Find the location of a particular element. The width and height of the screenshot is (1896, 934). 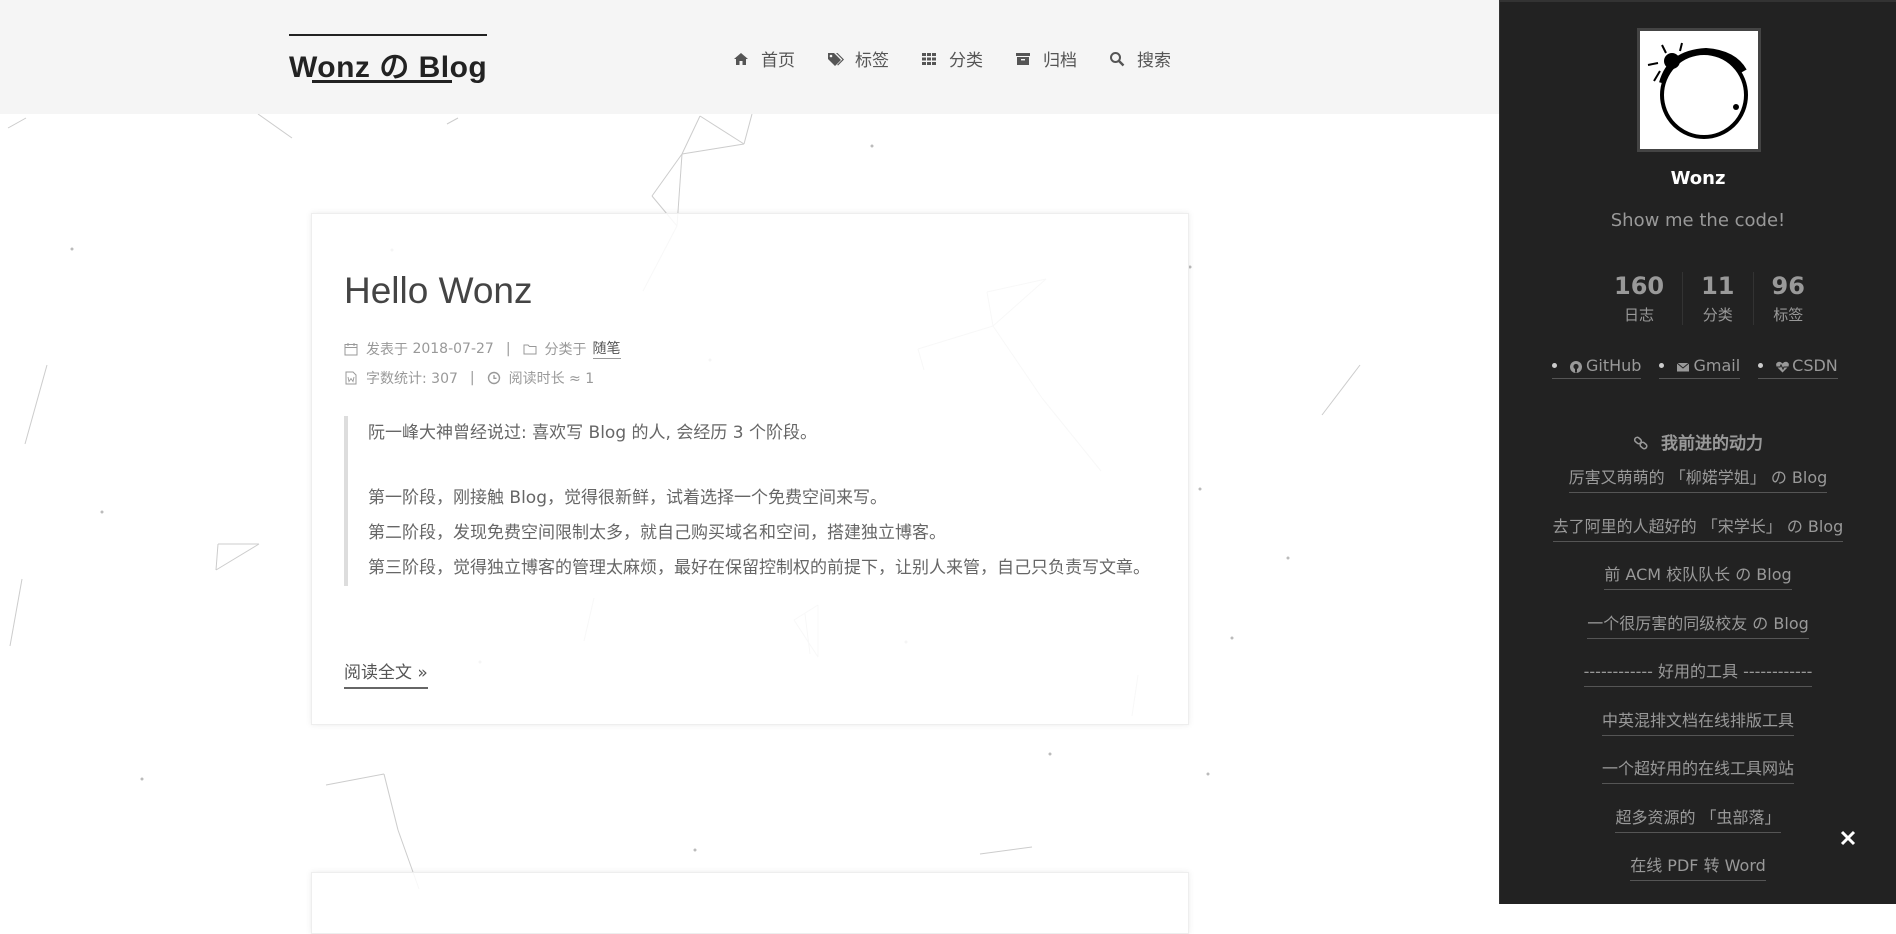

nav-item-archives: 归档 is located at coordinates (1046, 58).